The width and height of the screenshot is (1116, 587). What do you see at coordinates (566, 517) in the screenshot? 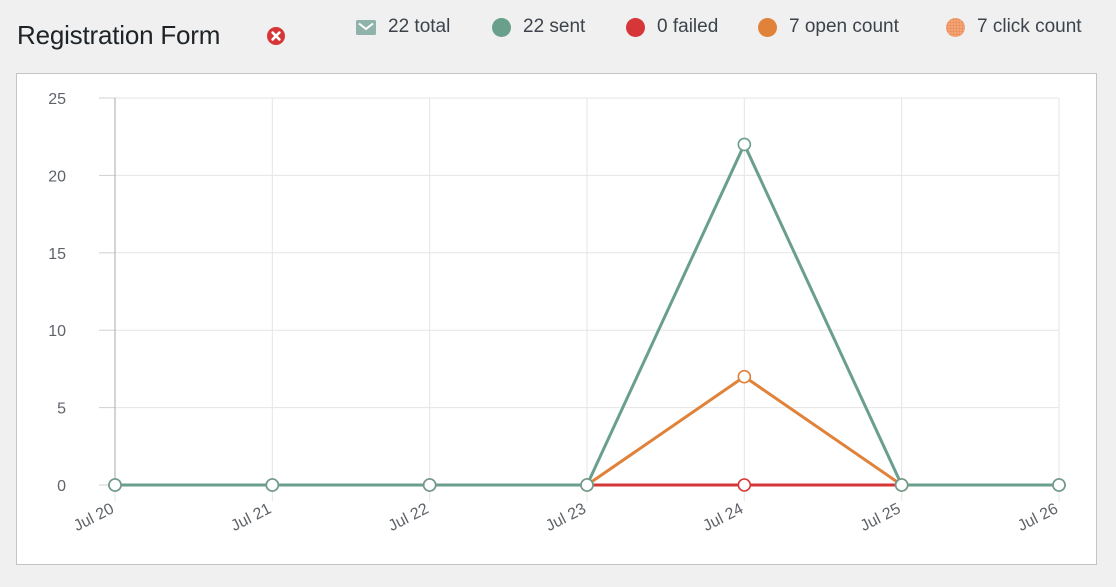
I see `x-tick-label: Jul 23` at bounding box center [566, 517].